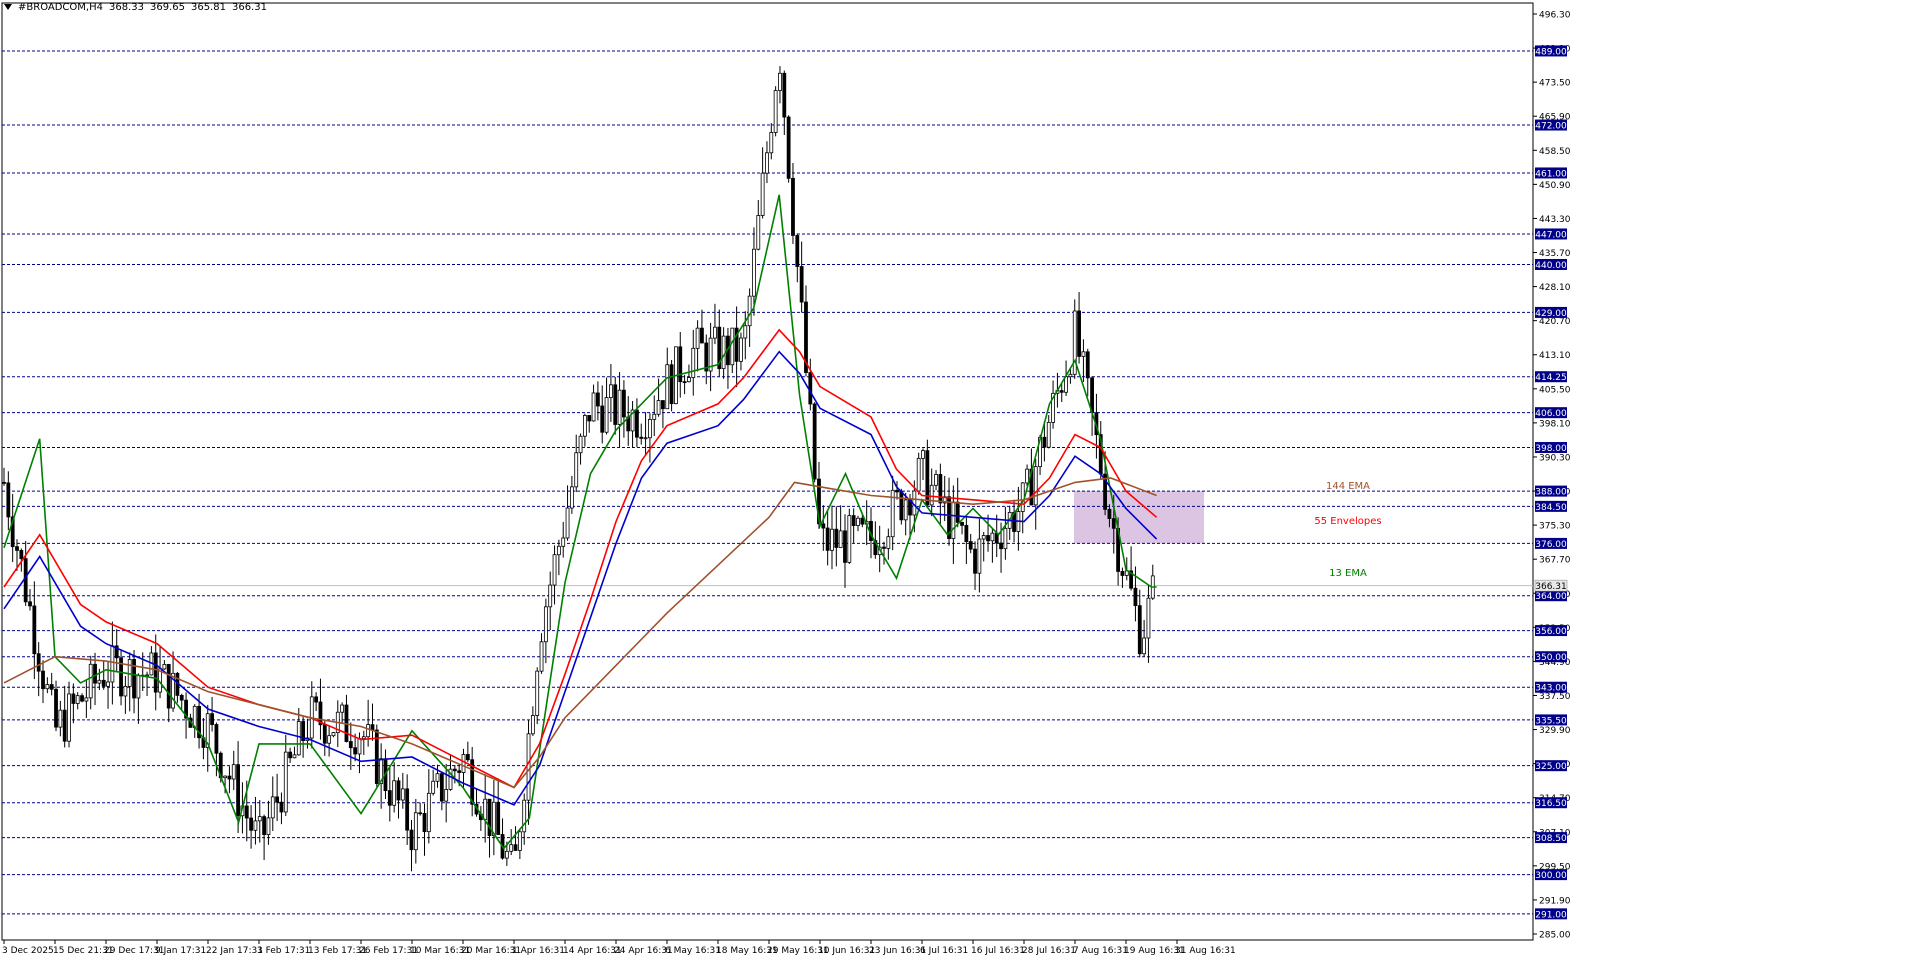  I want to click on level-badge-label: 364.00, so click(1551, 597).